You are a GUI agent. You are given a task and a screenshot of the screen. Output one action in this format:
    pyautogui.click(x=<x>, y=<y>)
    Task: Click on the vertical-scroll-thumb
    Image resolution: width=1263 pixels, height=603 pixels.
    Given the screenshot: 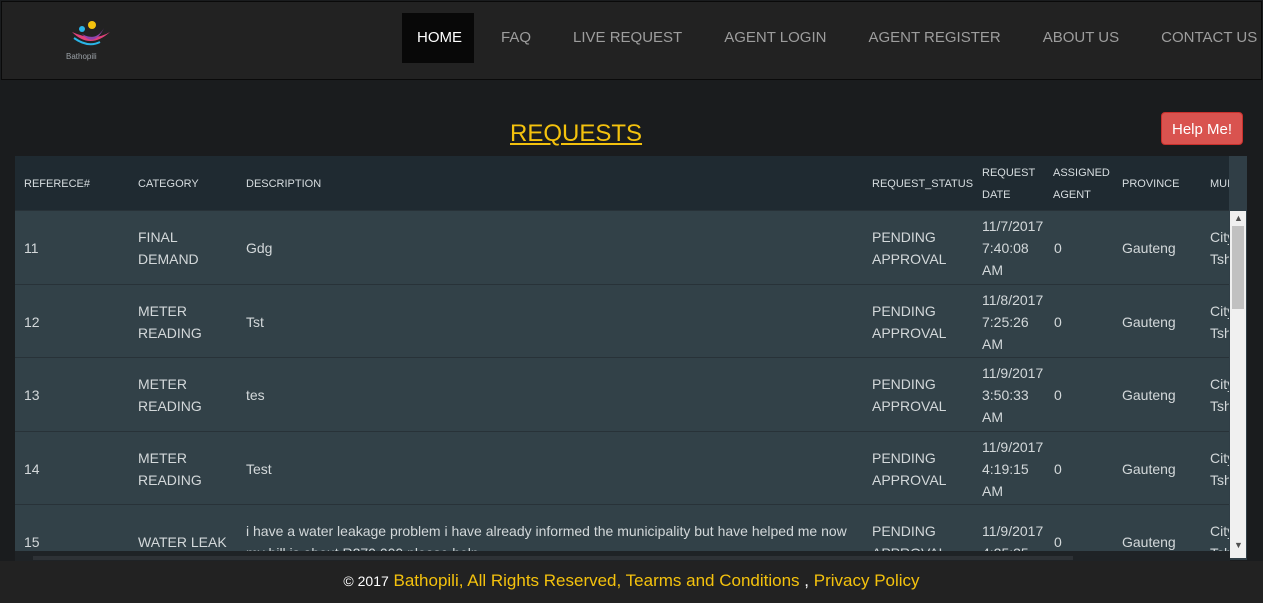 What is the action you would take?
    pyautogui.click(x=1238, y=267)
    